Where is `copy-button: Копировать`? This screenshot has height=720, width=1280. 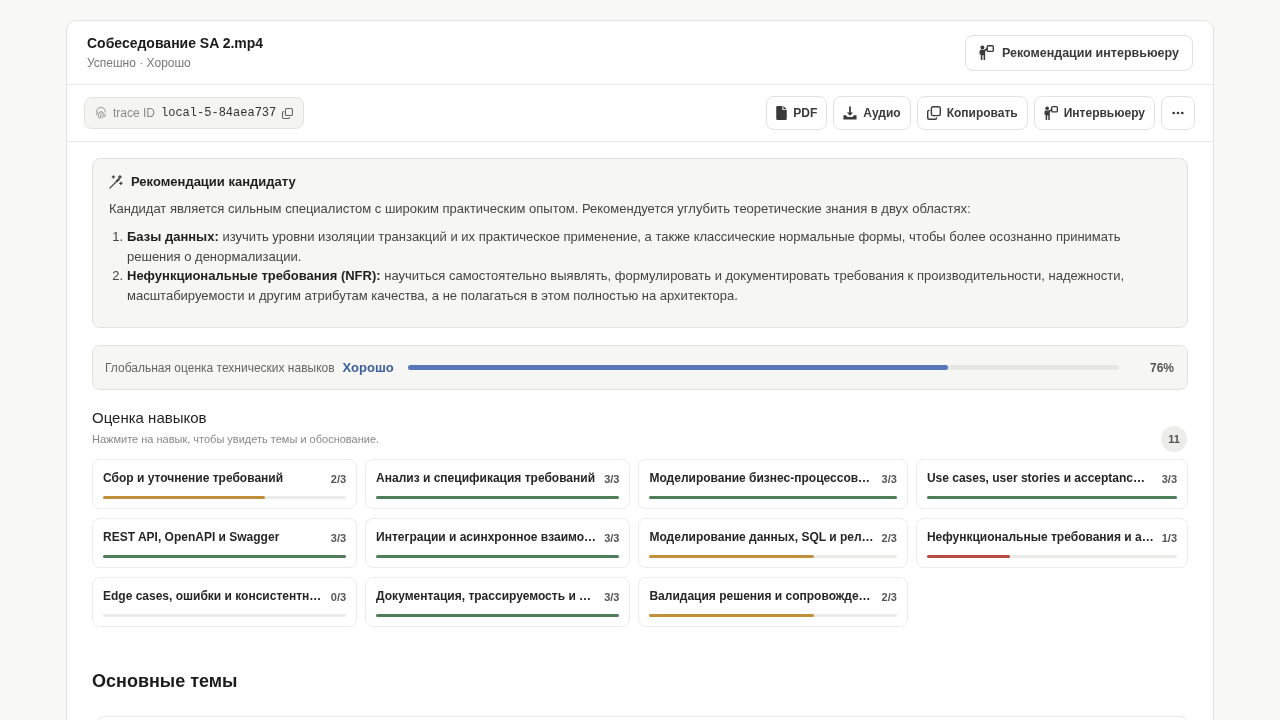
copy-button: Копировать is located at coordinates (972, 113).